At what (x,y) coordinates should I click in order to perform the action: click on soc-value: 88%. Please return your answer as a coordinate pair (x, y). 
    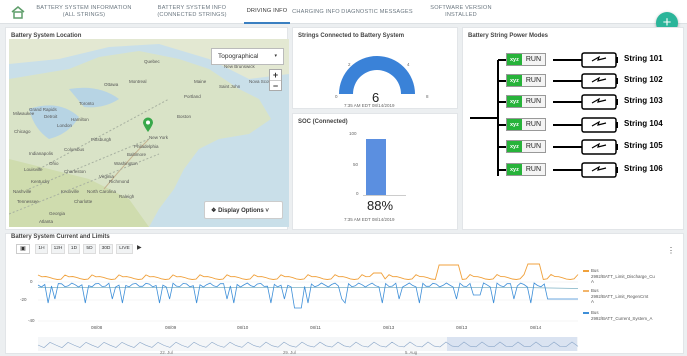
    Looking at the image, I should click on (380, 205).